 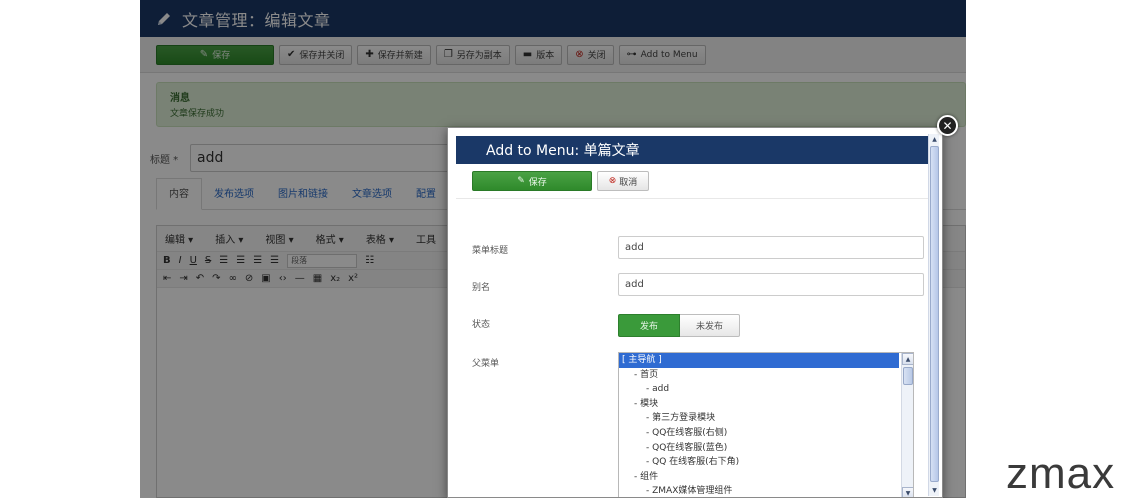 What do you see at coordinates (771, 284) in the screenshot?
I see `alias-input: add` at bounding box center [771, 284].